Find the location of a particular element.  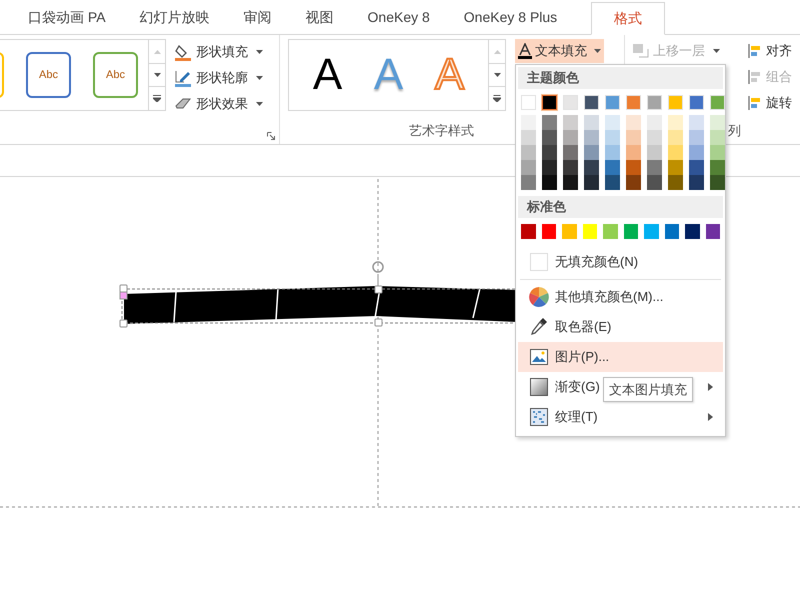

menu-item: 取色器(E) is located at coordinates (583, 327).